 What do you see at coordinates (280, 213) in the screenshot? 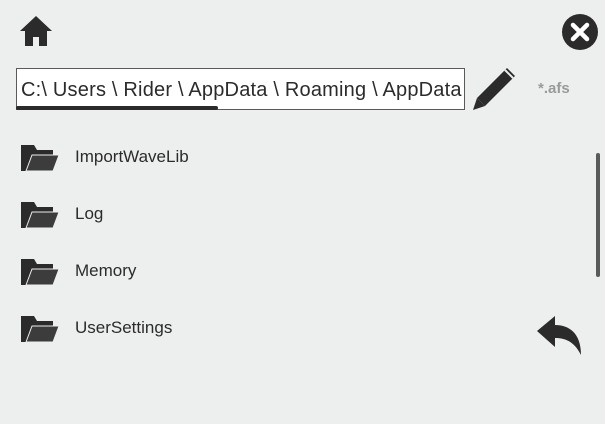
I see `list-item: Log` at bounding box center [280, 213].